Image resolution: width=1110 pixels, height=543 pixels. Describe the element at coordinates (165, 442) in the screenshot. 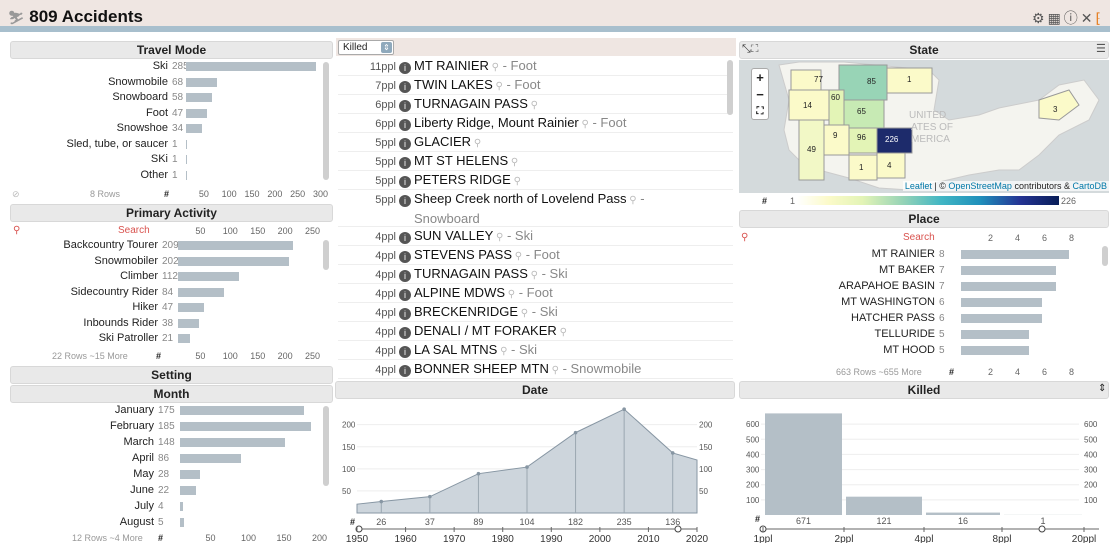

I see `list-item: March 148` at that location.